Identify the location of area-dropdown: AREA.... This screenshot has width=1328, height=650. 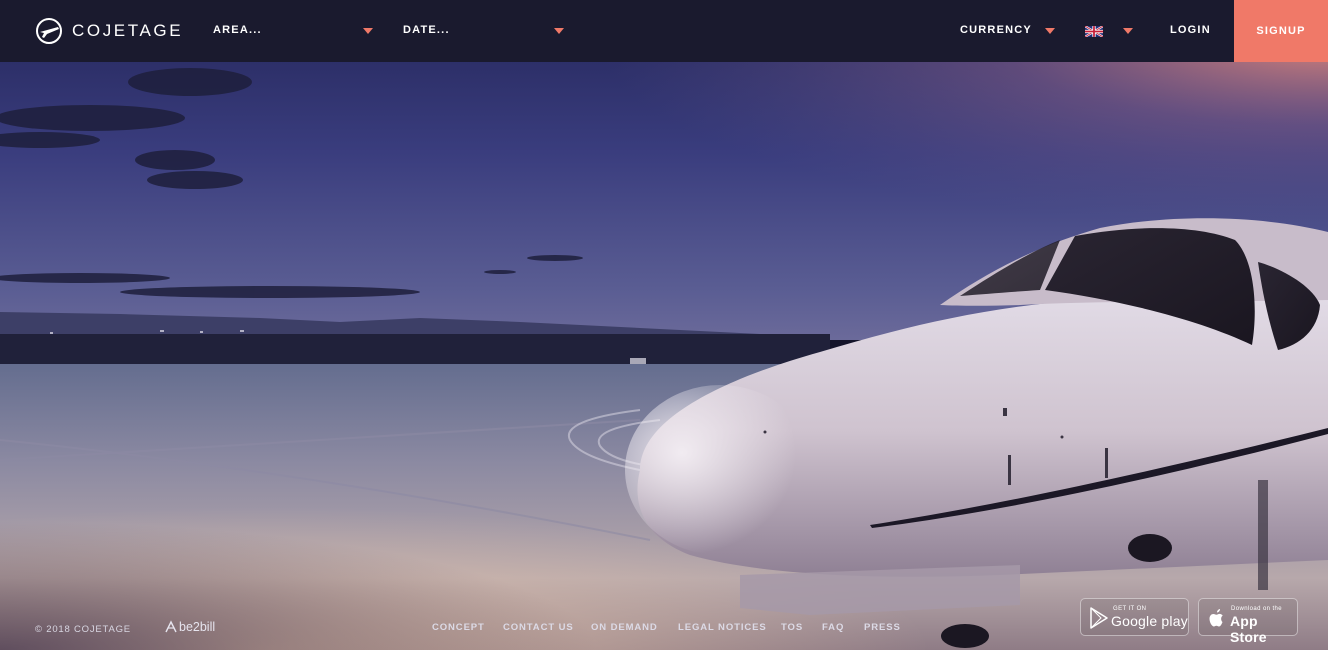
(294, 31).